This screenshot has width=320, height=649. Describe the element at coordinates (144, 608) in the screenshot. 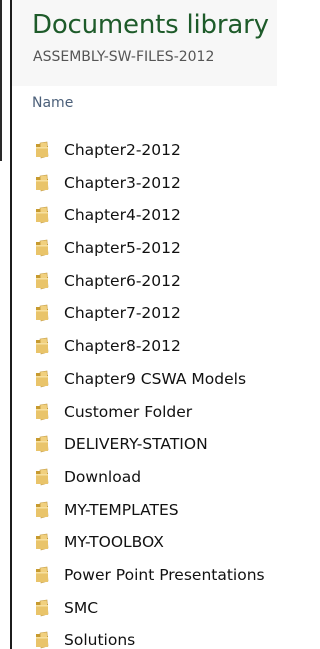

I see `folder-row: SMC` at that location.